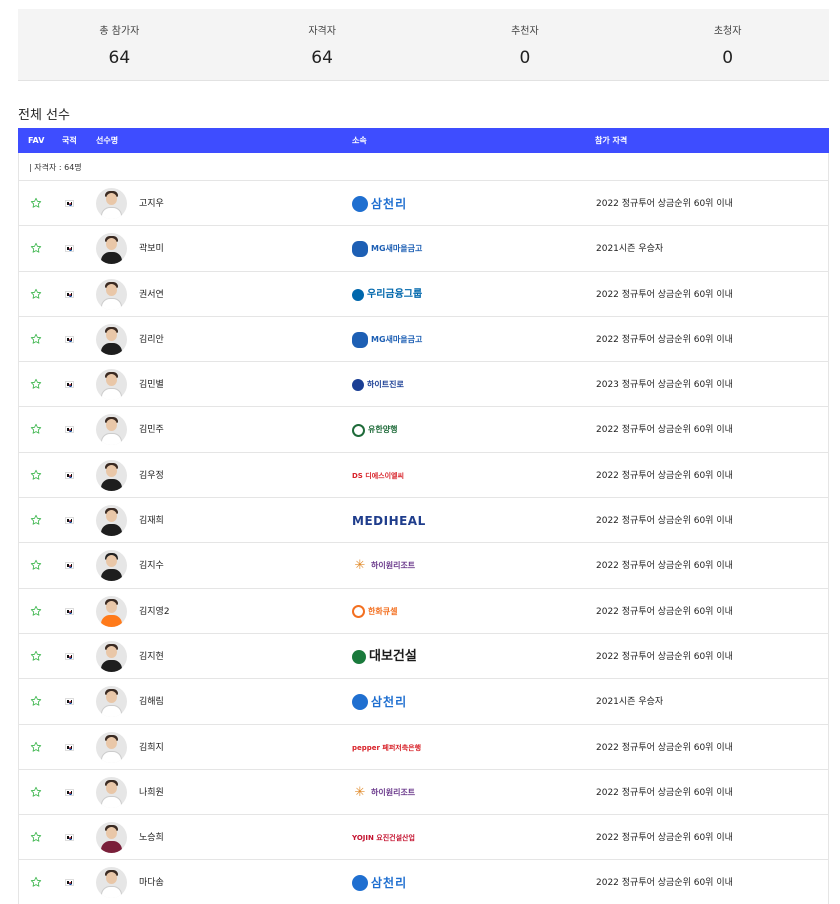 Image resolution: width=840 pixels, height=904 pixels. What do you see at coordinates (322, 44) in the screenshot?
I see `stat-qualified: 자격자 64` at bounding box center [322, 44].